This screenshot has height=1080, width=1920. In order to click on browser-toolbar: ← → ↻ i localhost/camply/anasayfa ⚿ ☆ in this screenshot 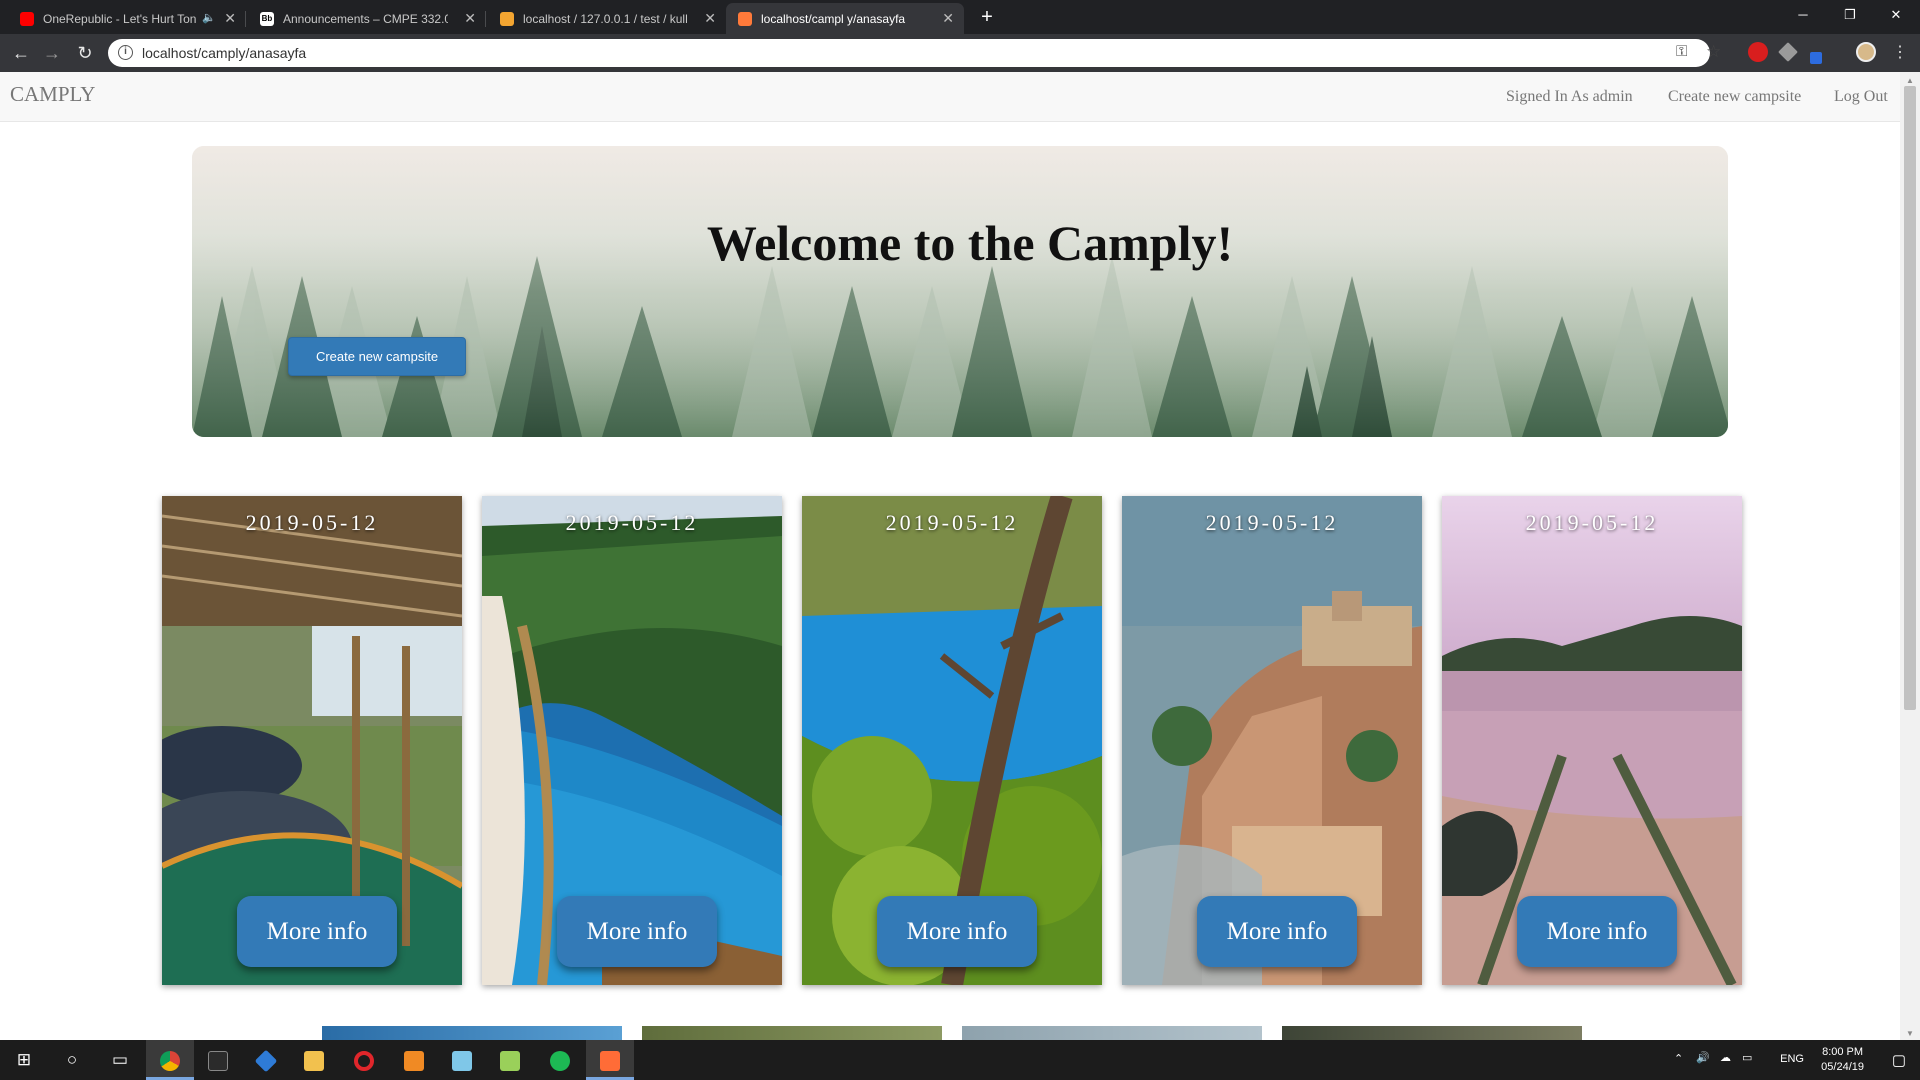, I will do `click(960, 53)`.